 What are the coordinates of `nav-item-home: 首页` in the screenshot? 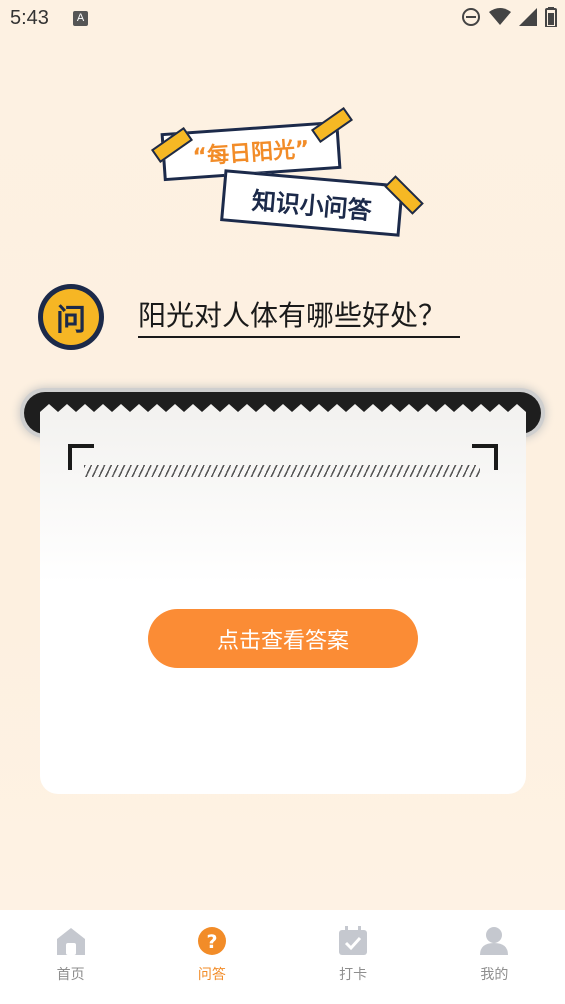 It's located at (70, 957).